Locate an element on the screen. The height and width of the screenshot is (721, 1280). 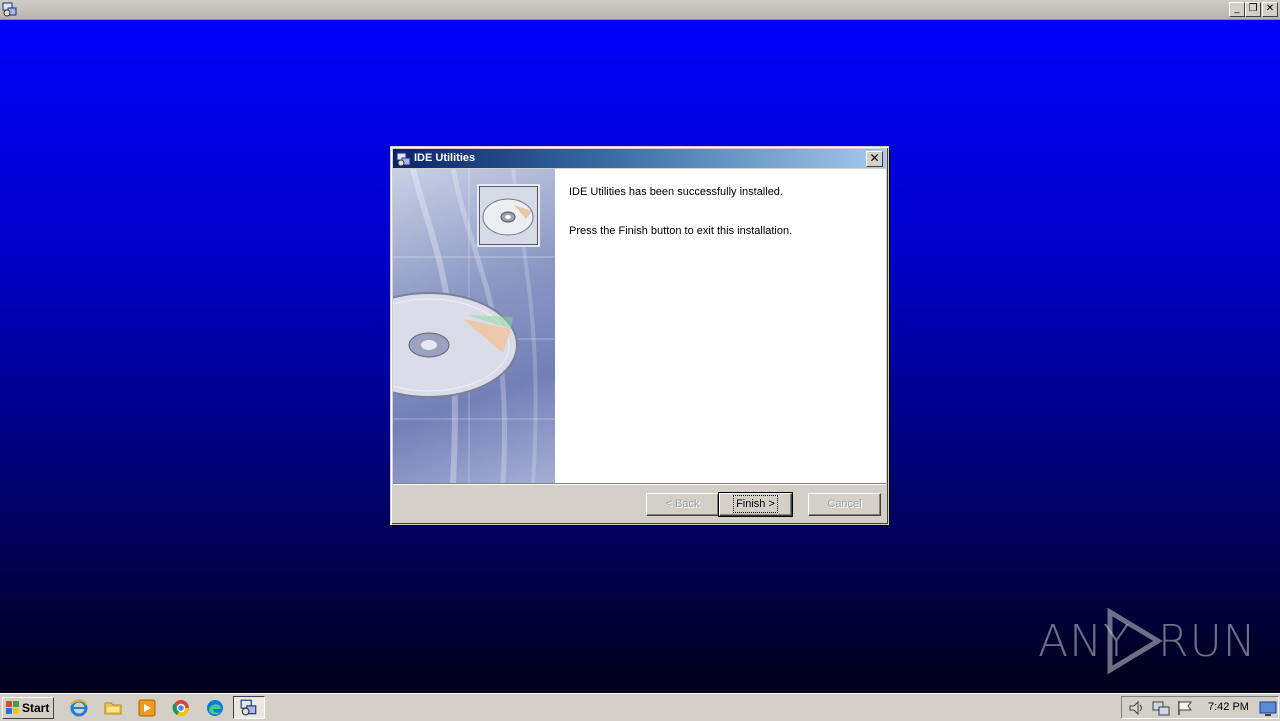
flag-icon is located at coordinates (1185, 708).